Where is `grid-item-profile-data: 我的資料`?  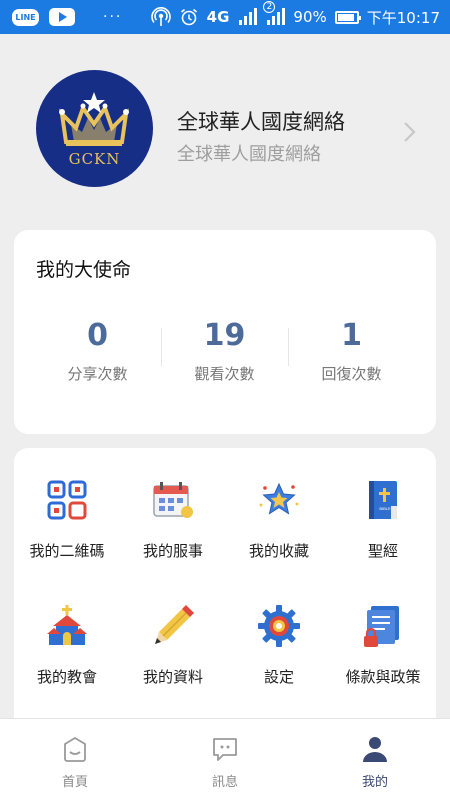
grid-item-profile-data: 我的資料 is located at coordinates (173, 645).